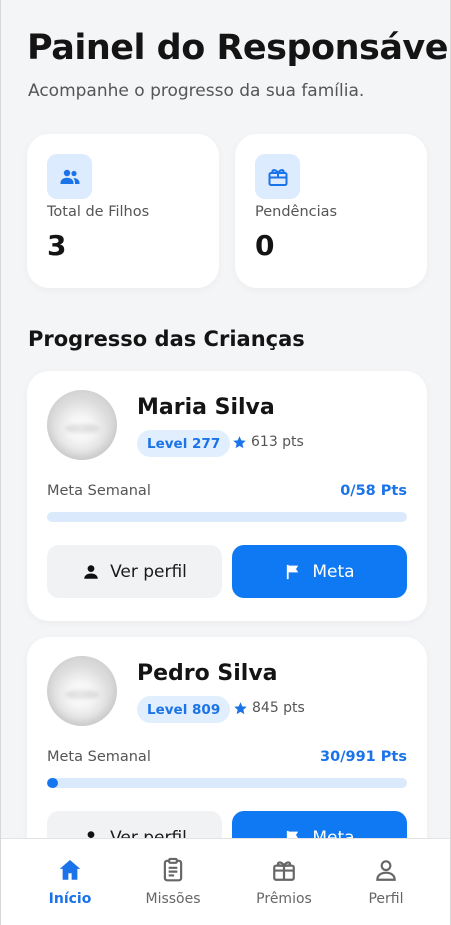 Image resolution: width=451 pixels, height=925 pixels. I want to click on home-icon, so click(70, 870).